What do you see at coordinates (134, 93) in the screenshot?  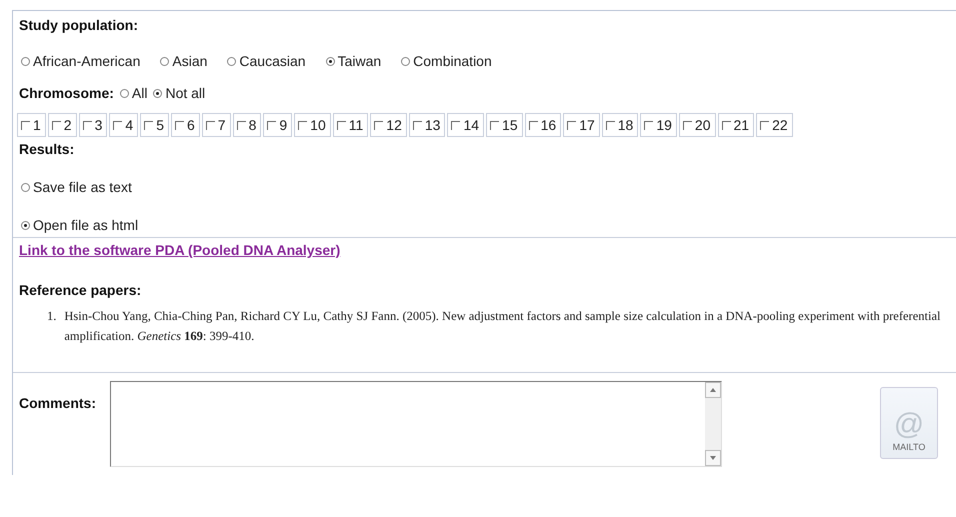 I see `radio-option: All` at bounding box center [134, 93].